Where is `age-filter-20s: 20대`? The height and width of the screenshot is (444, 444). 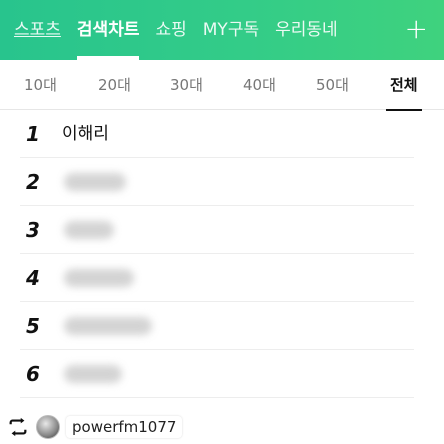 age-filter-20s: 20대 is located at coordinates (114, 85).